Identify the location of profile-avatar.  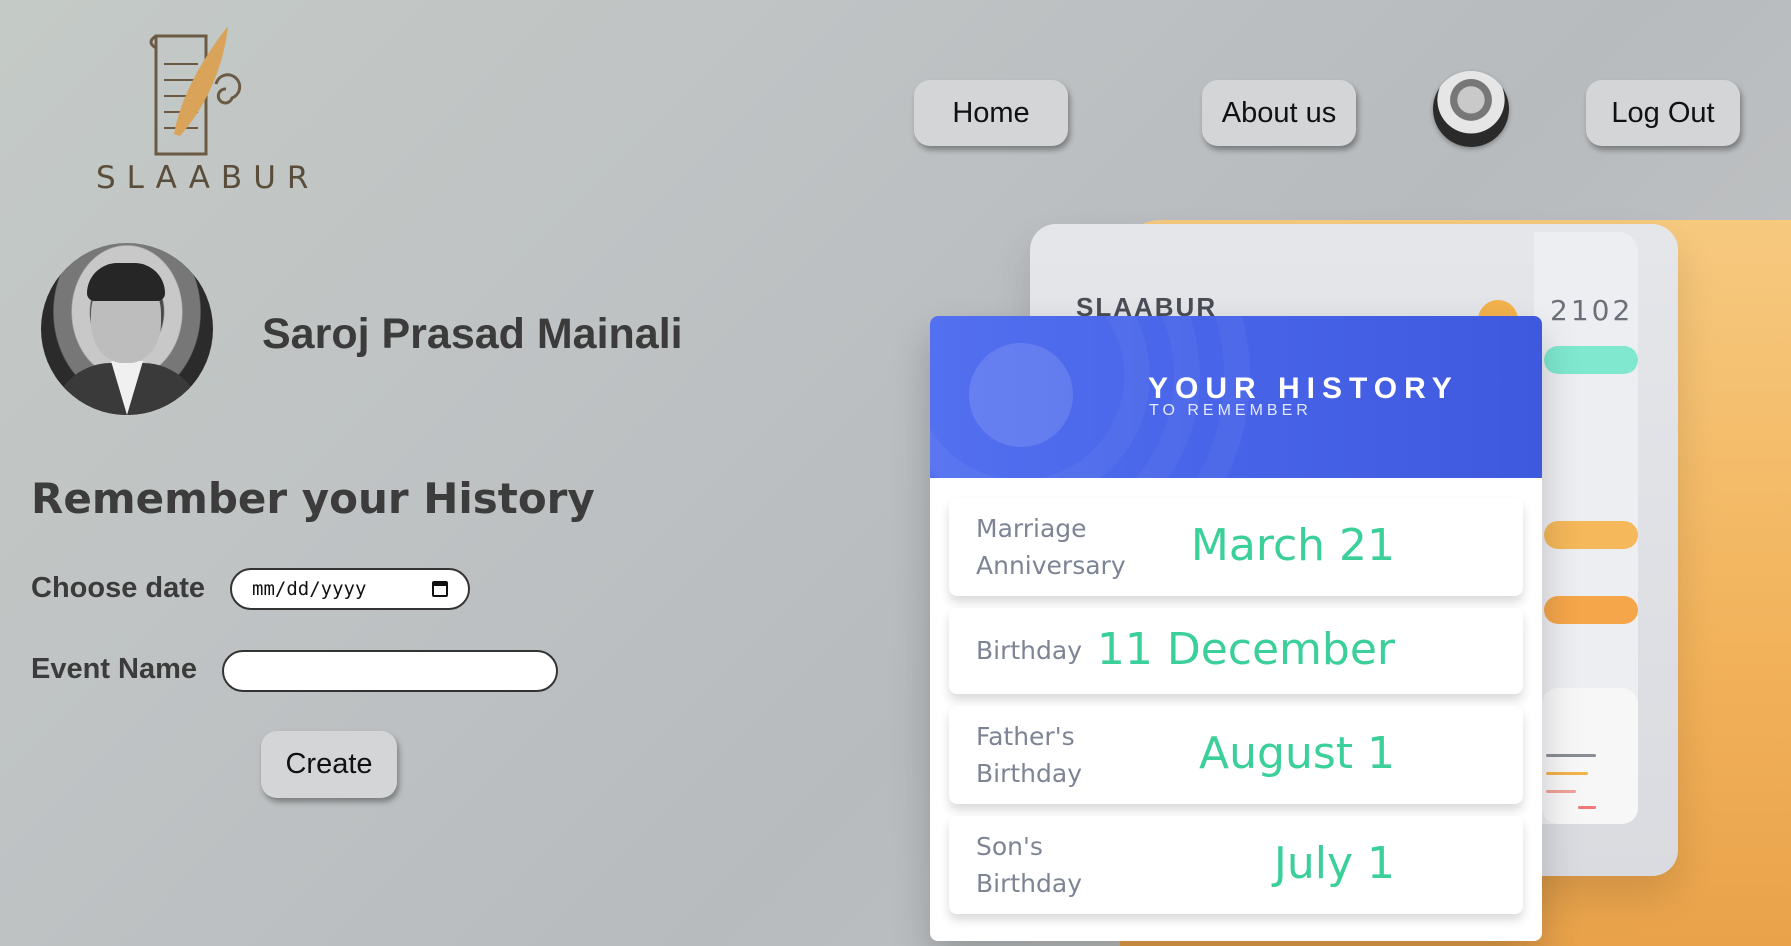
(127, 329).